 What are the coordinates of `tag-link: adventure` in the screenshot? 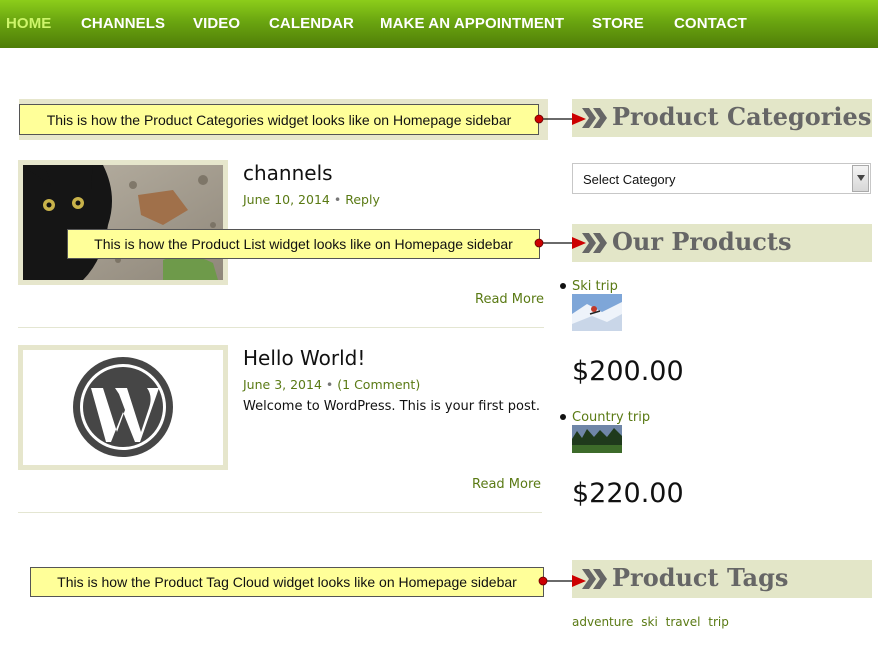 It's located at (602, 622).